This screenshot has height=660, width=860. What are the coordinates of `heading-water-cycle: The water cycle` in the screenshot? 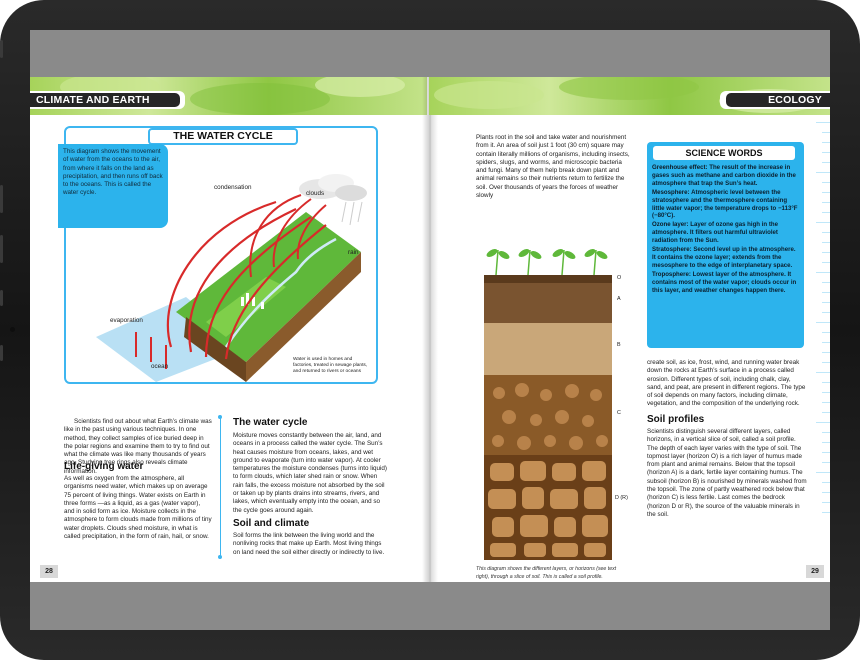 It's located at (270, 422).